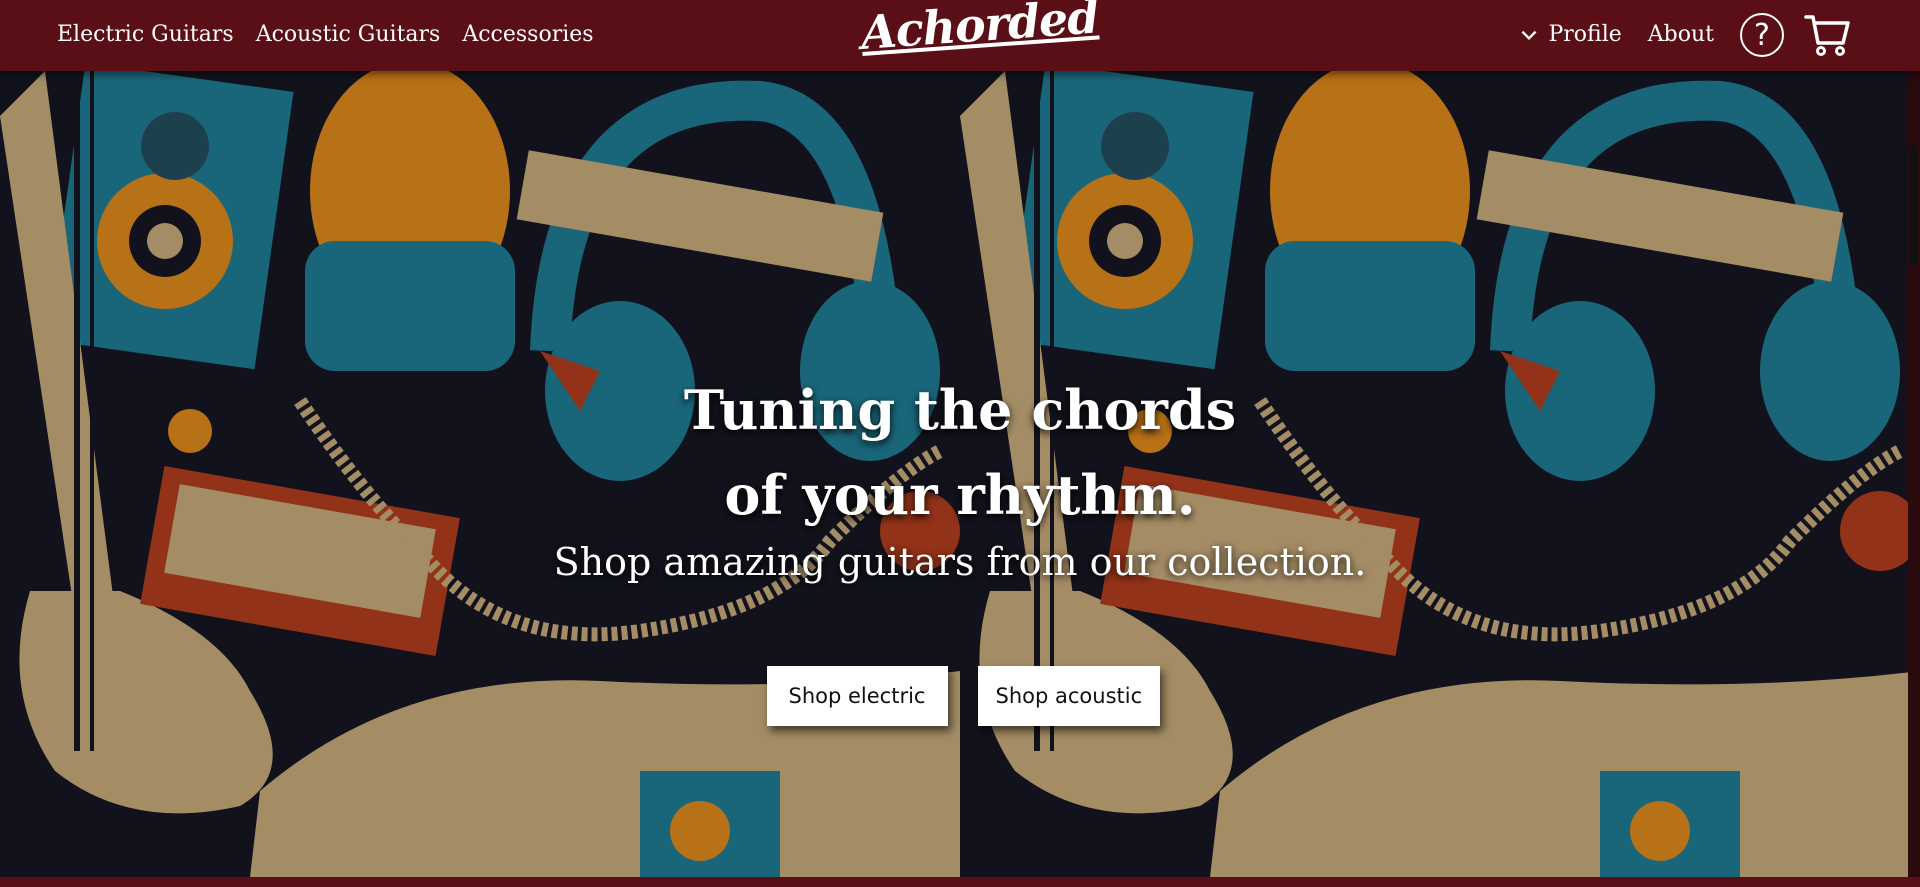 The height and width of the screenshot is (887, 1920). I want to click on scrollbar-thumb, so click(1914, 205).